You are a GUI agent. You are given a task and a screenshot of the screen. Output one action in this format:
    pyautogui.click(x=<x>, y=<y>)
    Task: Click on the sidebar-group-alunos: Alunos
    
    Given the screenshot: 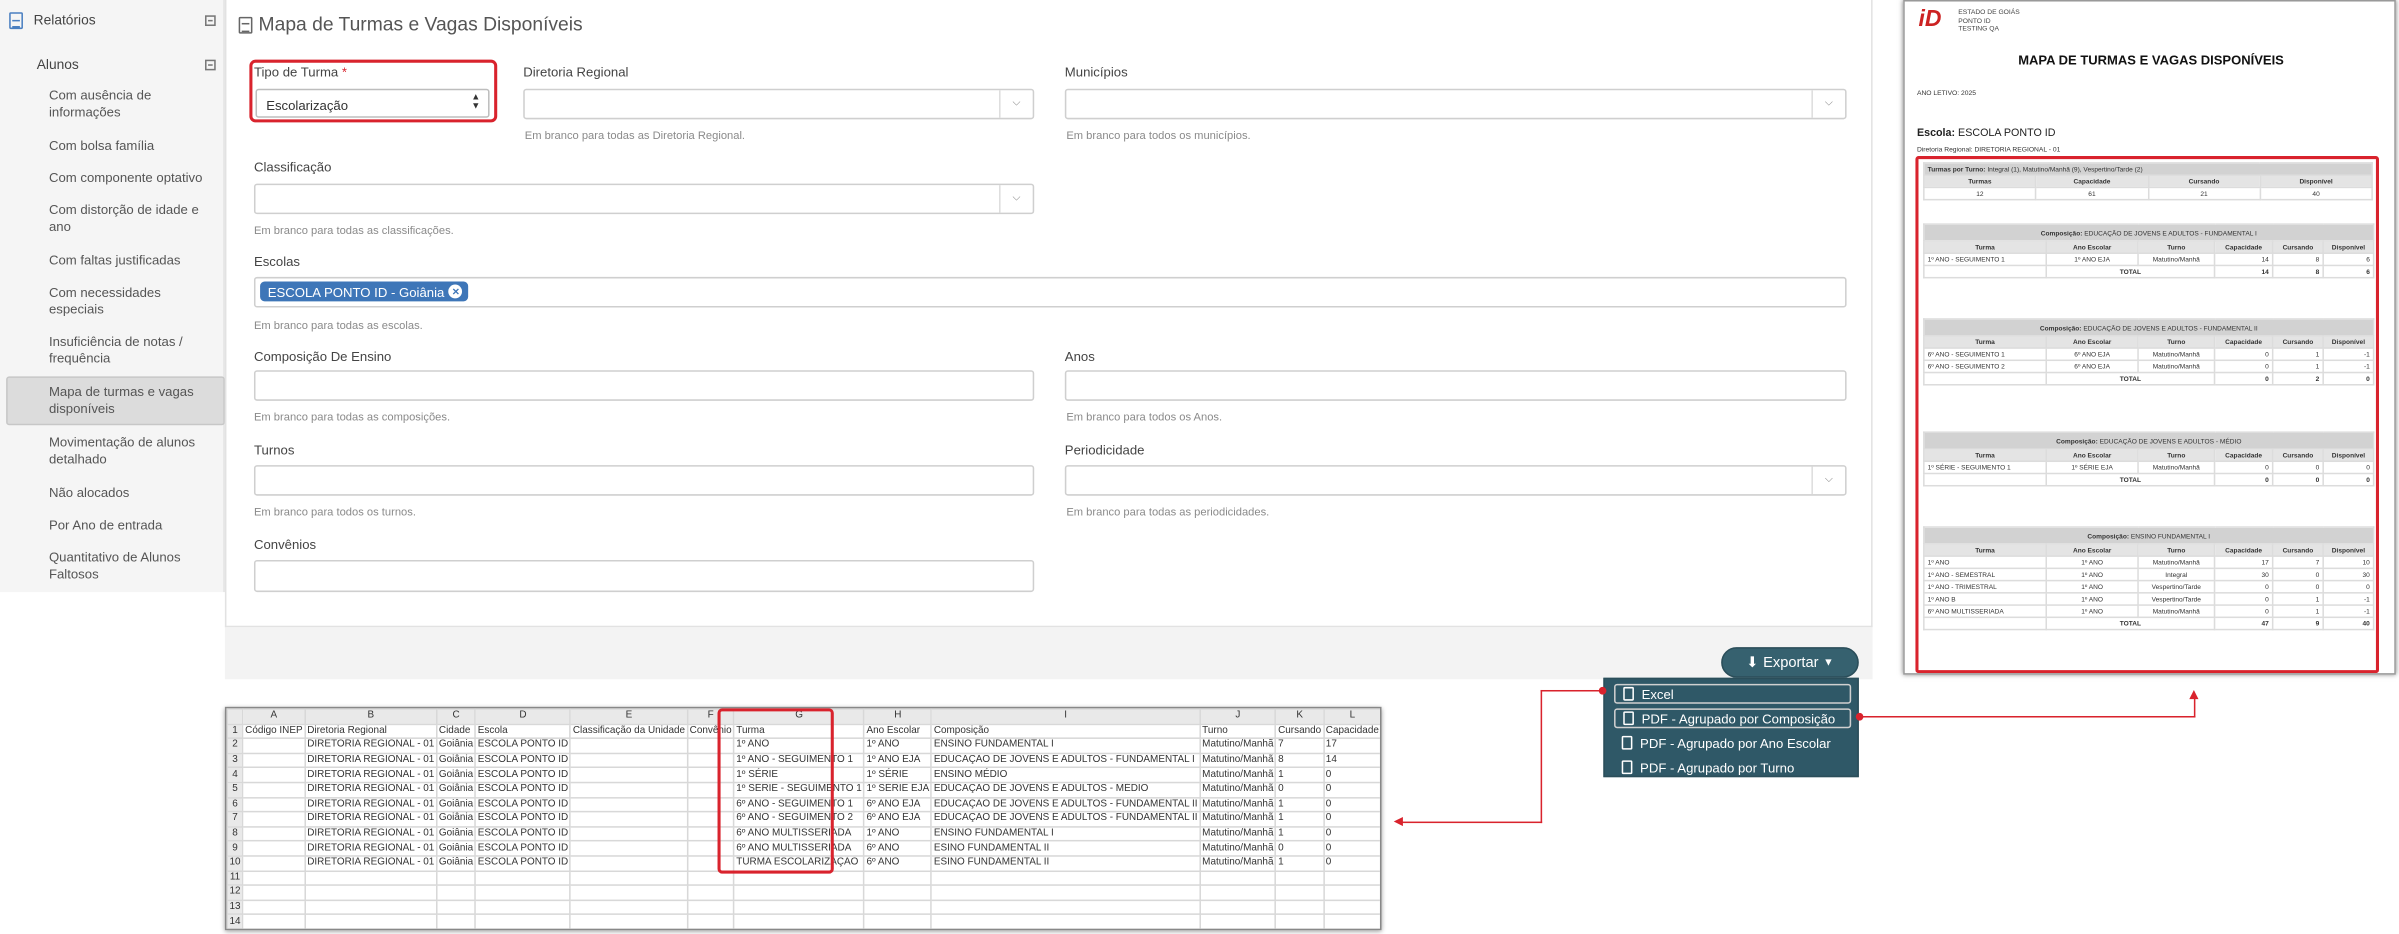 What is the action you would take?
    pyautogui.click(x=112, y=64)
    